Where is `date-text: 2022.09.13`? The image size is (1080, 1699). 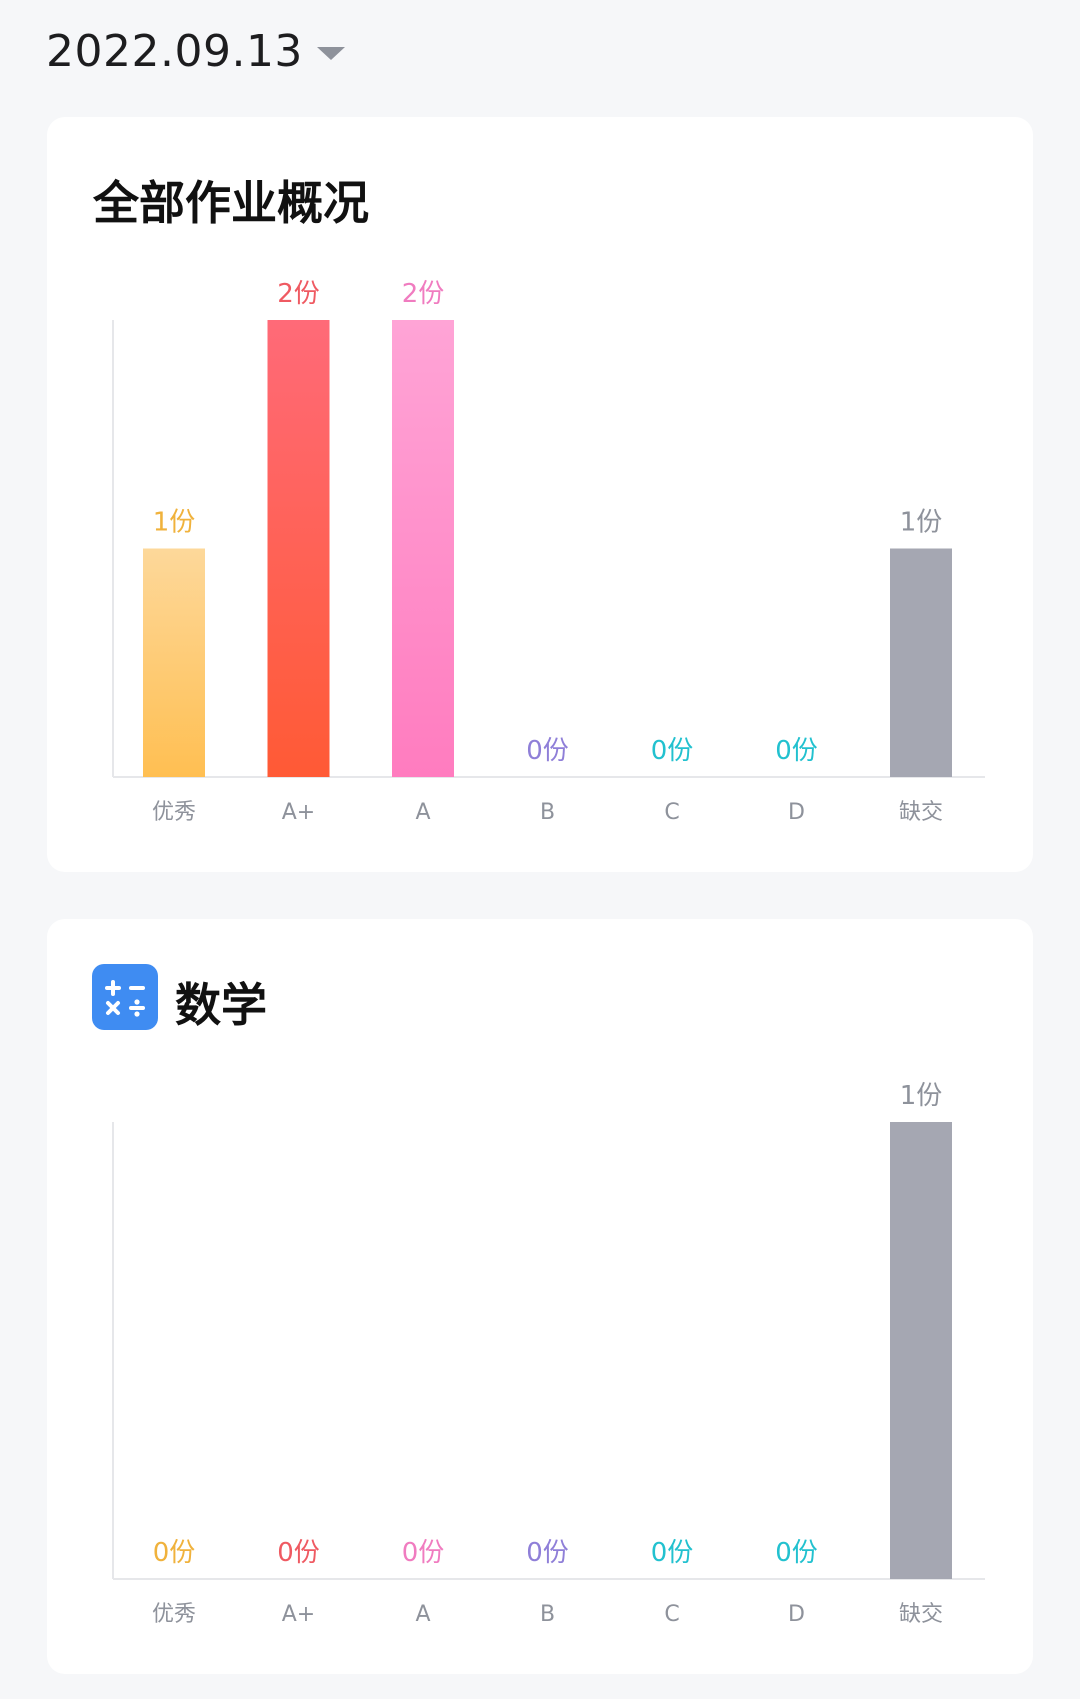 date-text: 2022.09.13 is located at coordinates (174, 51).